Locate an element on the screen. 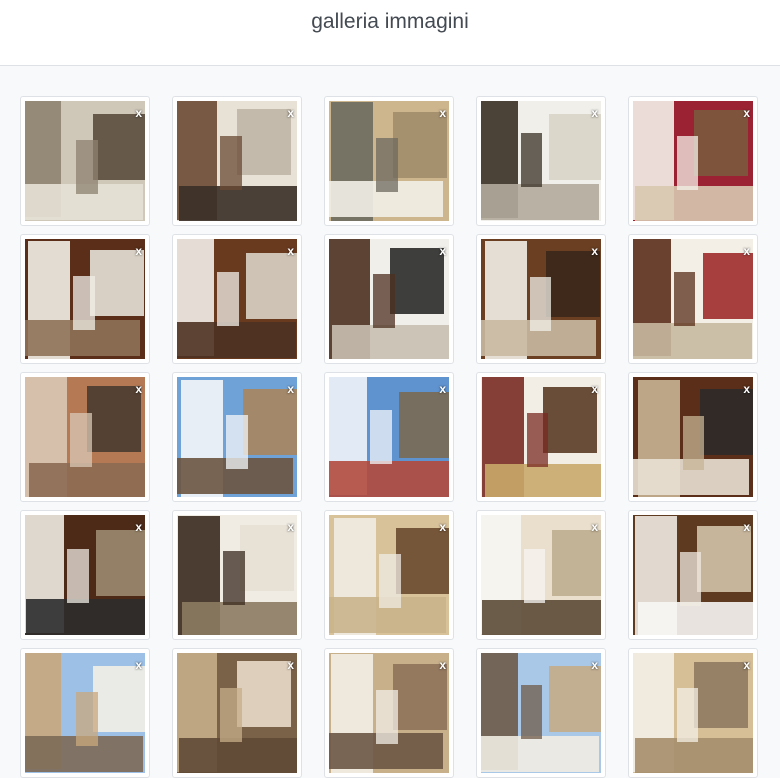 The height and width of the screenshot is (778, 780). page-header: galleria immagini is located at coordinates (390, 33).